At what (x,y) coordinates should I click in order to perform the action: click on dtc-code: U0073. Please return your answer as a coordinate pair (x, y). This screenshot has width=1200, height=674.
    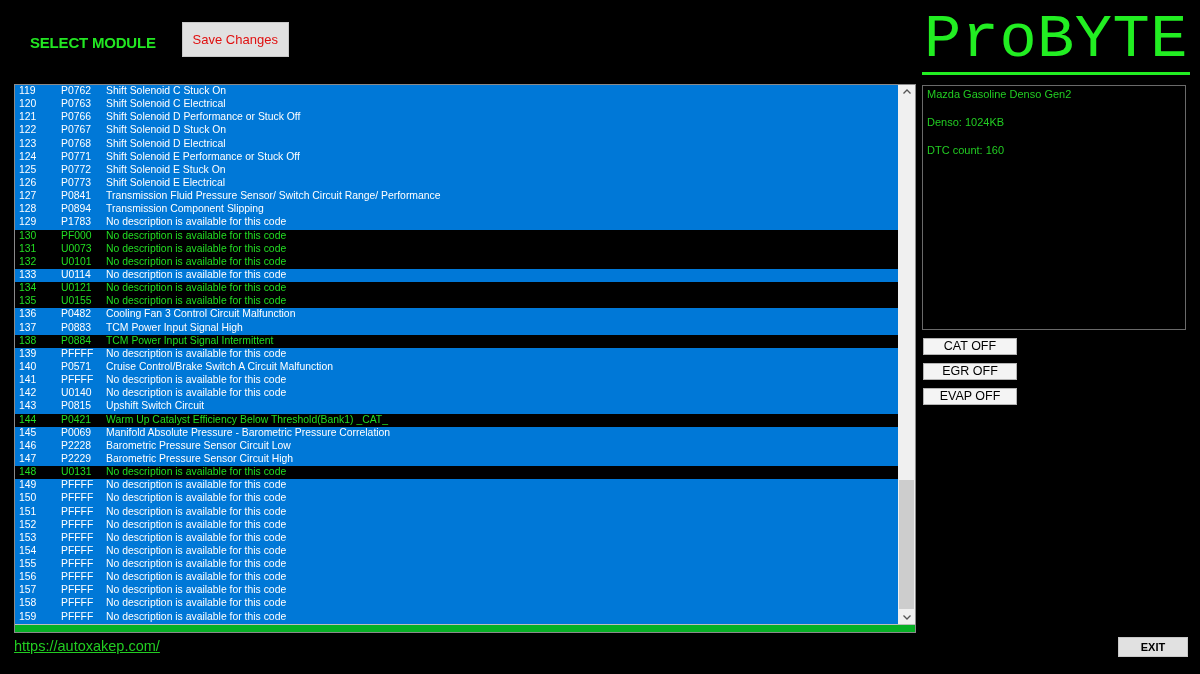
    Looking at the image, I should click on (77, 248).